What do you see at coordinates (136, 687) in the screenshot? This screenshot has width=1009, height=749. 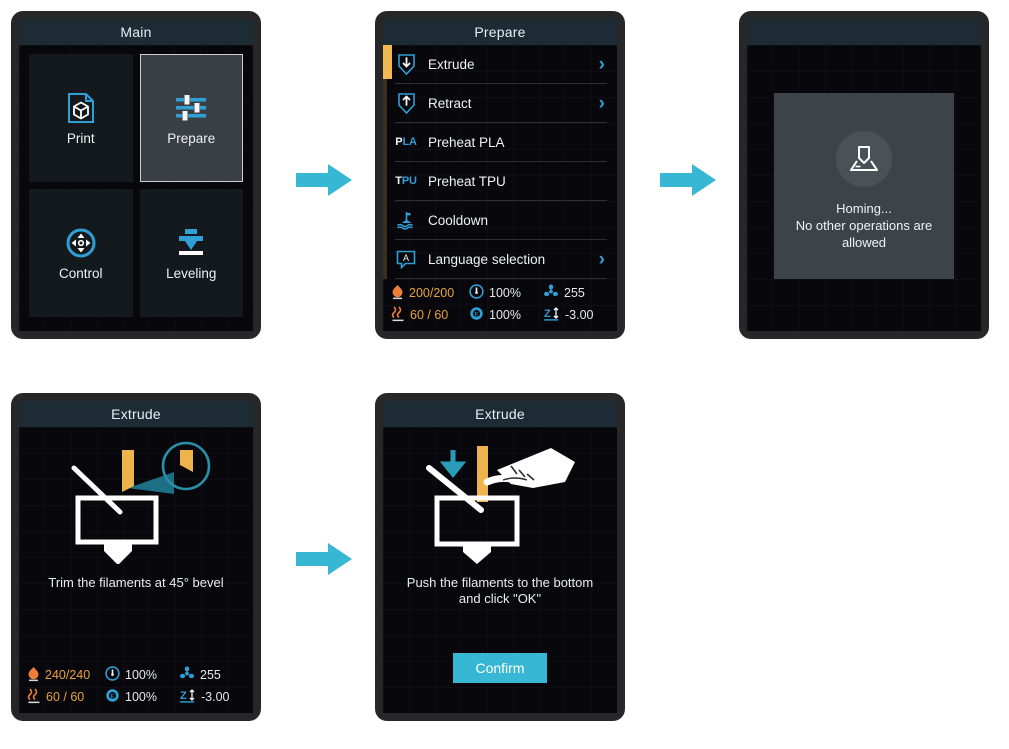 I see `status-bar: 240/240 100% 255 60 / 60 E 100% Z -3.00` at bounding box center [136, 687].